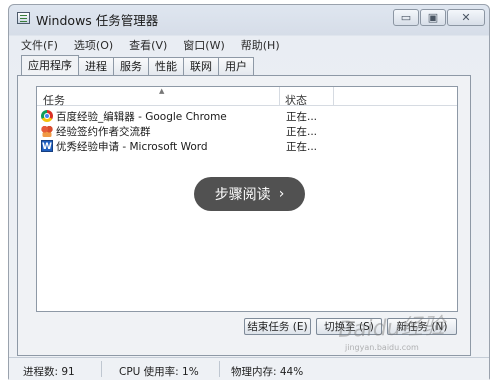  What do you see at coordinates (146, 43) in the screenshot?
I see `menu-view: 查看(V)` at bounding box center [146, 43].